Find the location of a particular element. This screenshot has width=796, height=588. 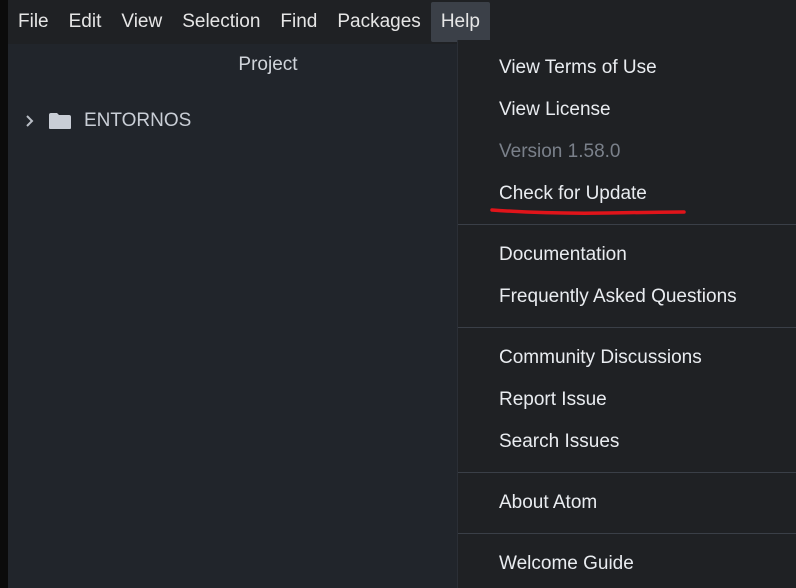

menu-item-version: Version 1.58.0 is located at coordinates (560, 151).